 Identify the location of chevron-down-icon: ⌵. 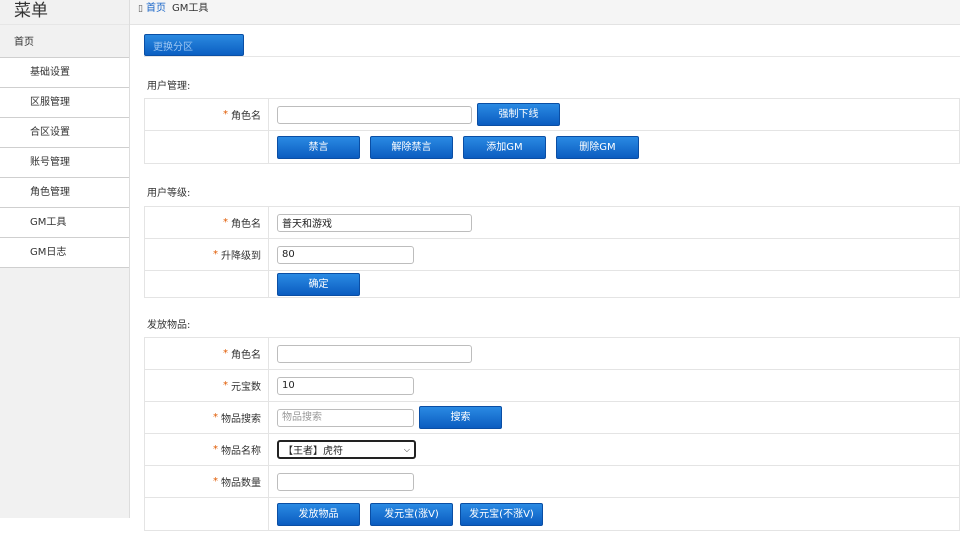
(406, 449).